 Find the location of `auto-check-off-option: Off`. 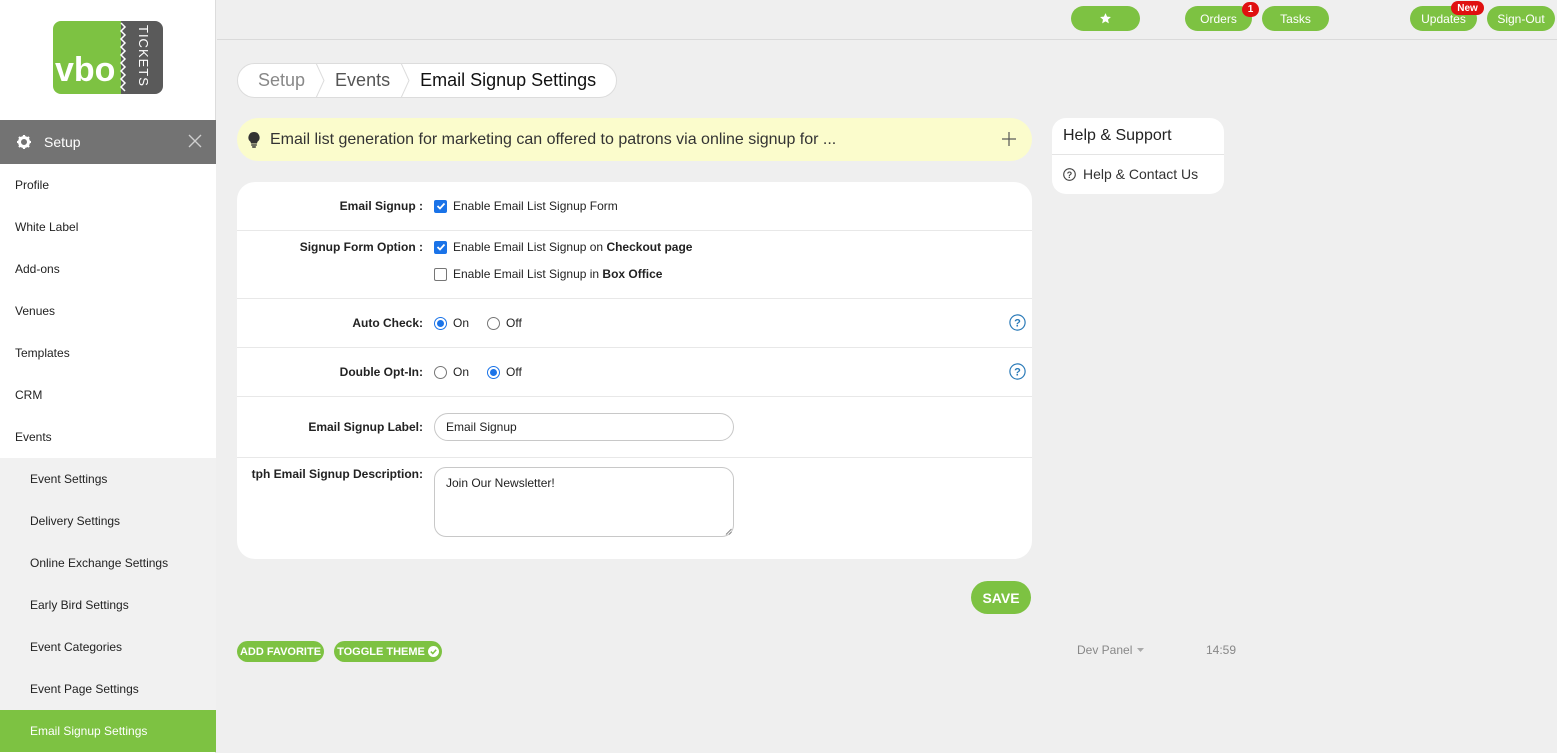

auto-check-off-option: Off is located at coordinates (504, 323).